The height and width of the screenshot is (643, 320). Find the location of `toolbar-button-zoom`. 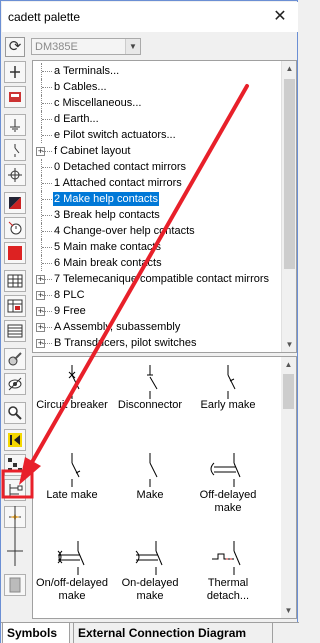

toolbar-button-zoom is located at coordinates (15, 413).